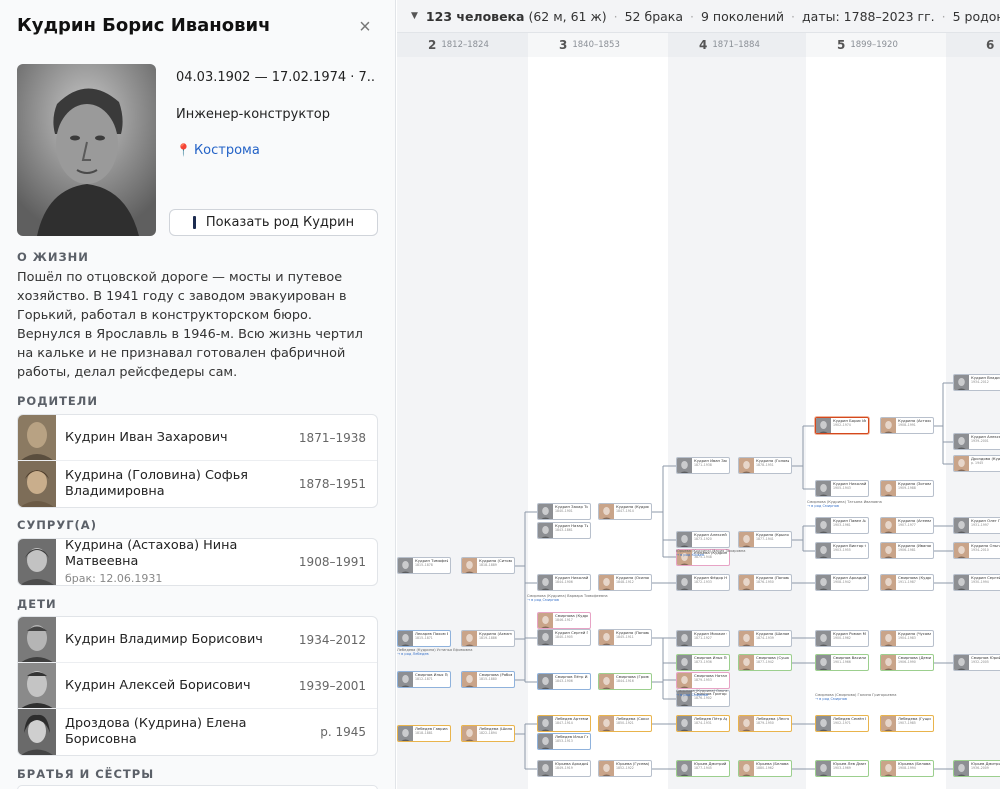 This screenshot has height=789, width=1000. I want to click on tree-node: Юрьев Дмитрий Аркадьевич1877–1945, so click(703, 768).